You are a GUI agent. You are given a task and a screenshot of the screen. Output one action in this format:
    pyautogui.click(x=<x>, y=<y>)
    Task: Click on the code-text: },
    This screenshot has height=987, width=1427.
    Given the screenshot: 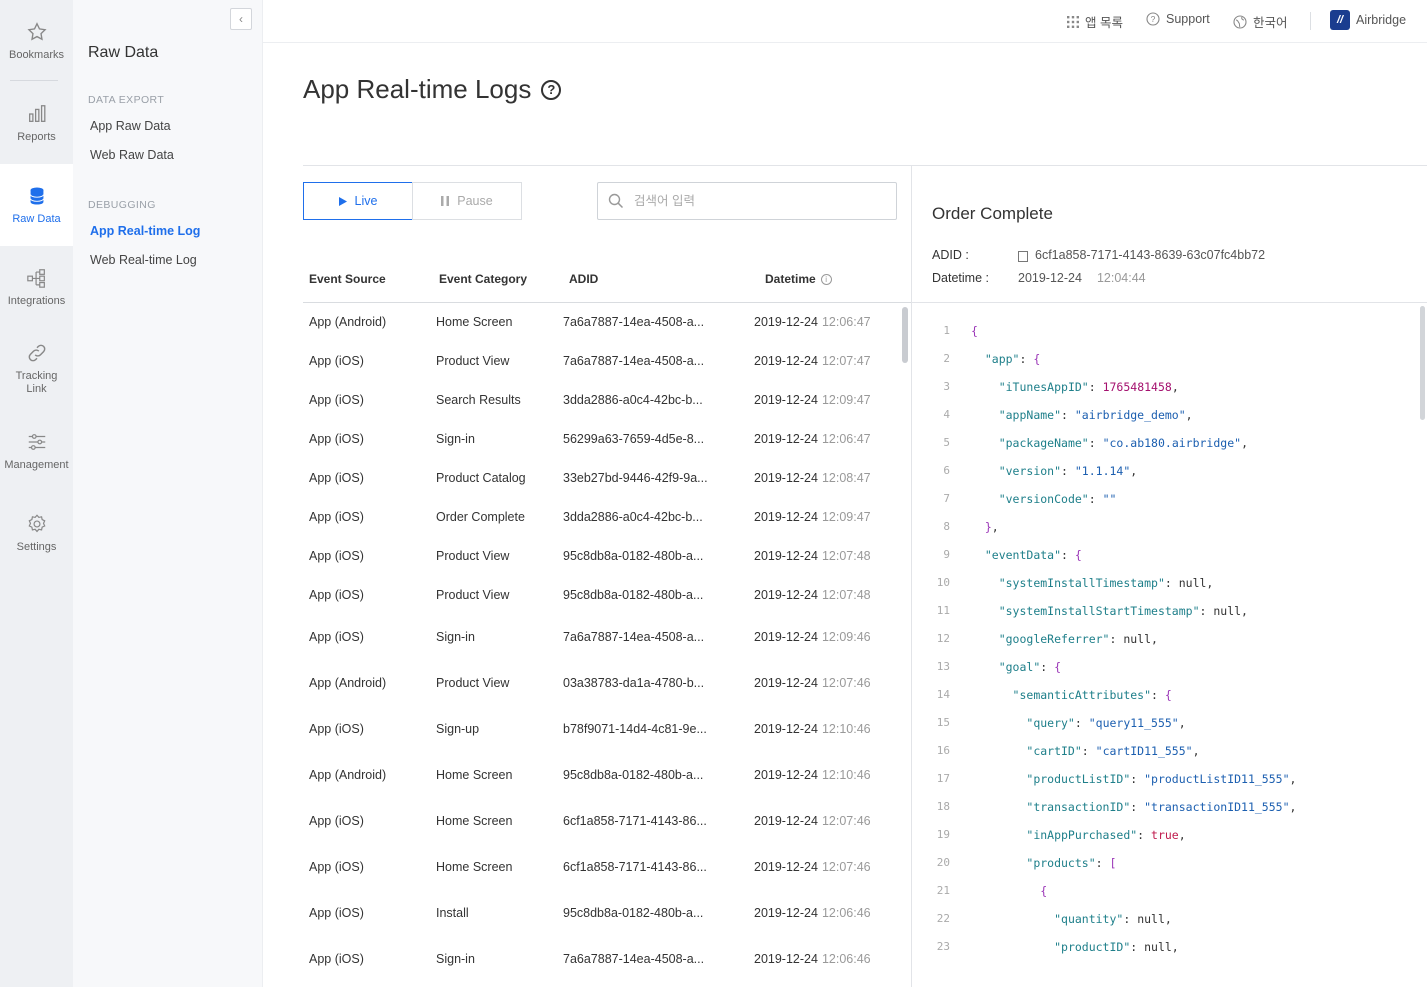 What is the action you would take?
    pyautogui.click(x=985, y=527)
    